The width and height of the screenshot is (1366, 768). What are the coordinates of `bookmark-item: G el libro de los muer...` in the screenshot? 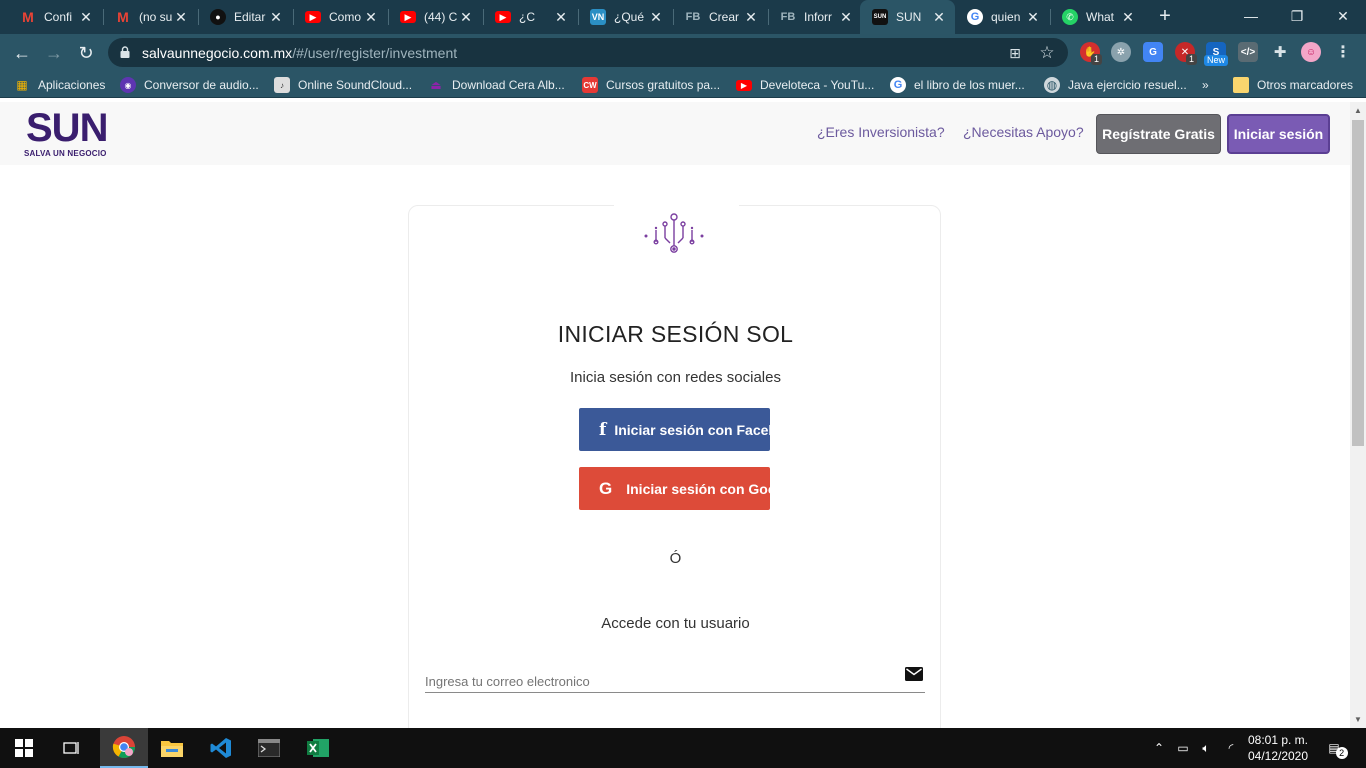 It's located at (957, 85).